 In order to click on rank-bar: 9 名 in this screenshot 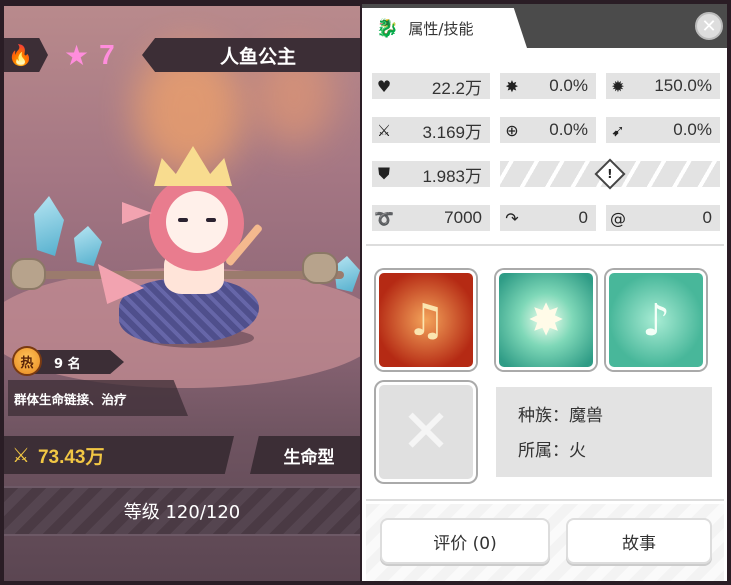, I will do `click(78, 362)`.